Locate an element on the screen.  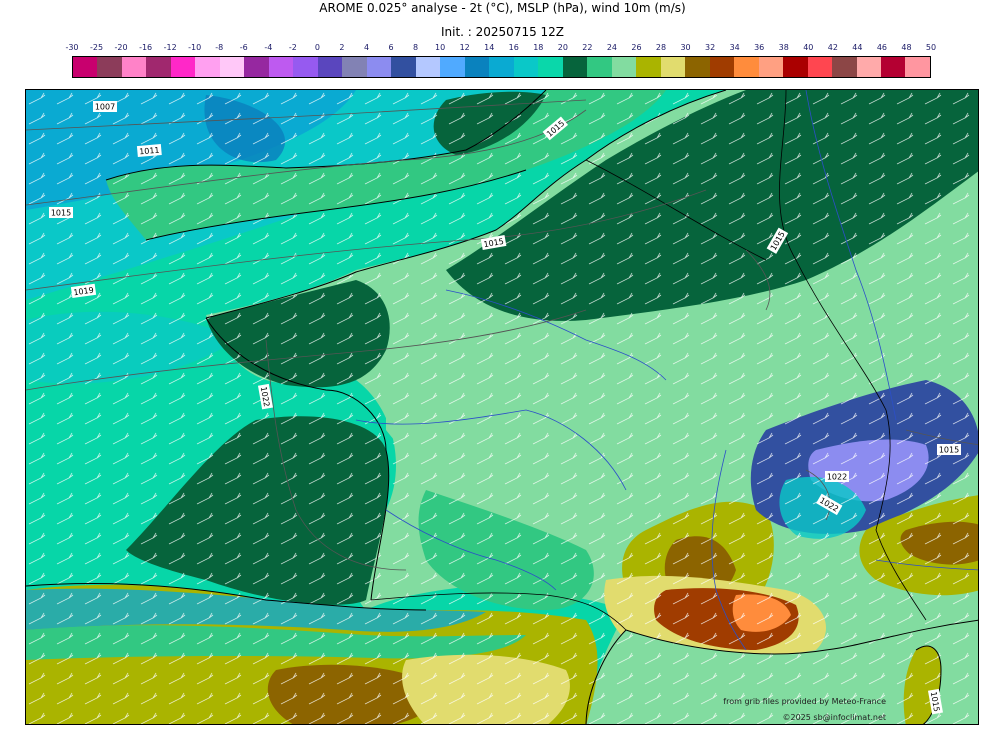
isobar-label: 1007 is located at coordinates (105, 106).